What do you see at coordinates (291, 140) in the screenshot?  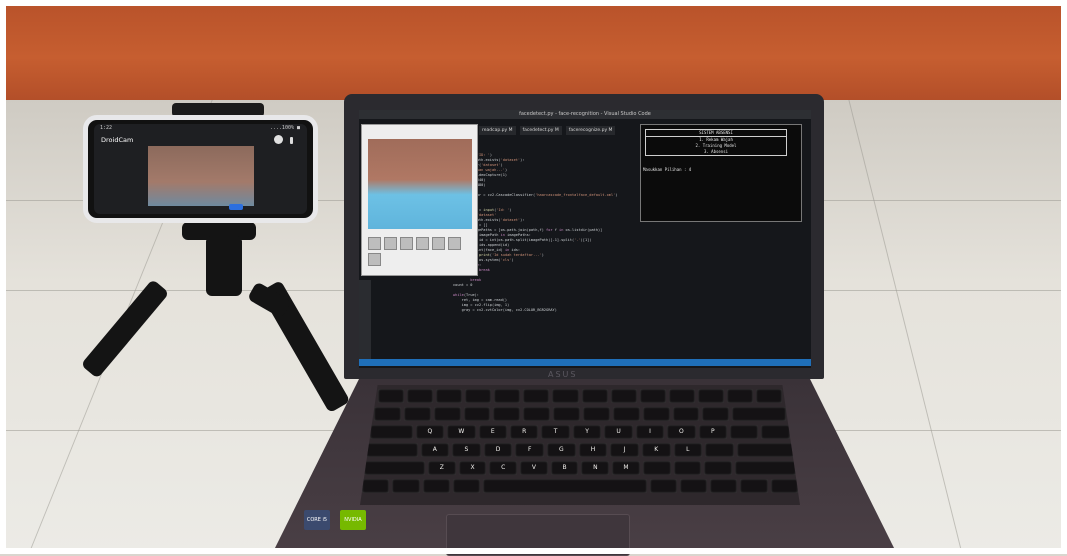 I see `more-icon` at bounding box center [291, 140].